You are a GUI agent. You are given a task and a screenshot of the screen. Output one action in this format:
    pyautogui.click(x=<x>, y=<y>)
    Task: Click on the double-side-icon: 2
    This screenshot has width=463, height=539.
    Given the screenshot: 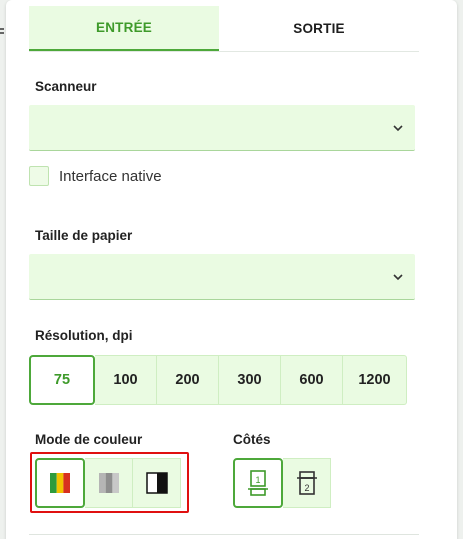 What is the action you would take?
    pyautogui.click(x=306, y=483)
    